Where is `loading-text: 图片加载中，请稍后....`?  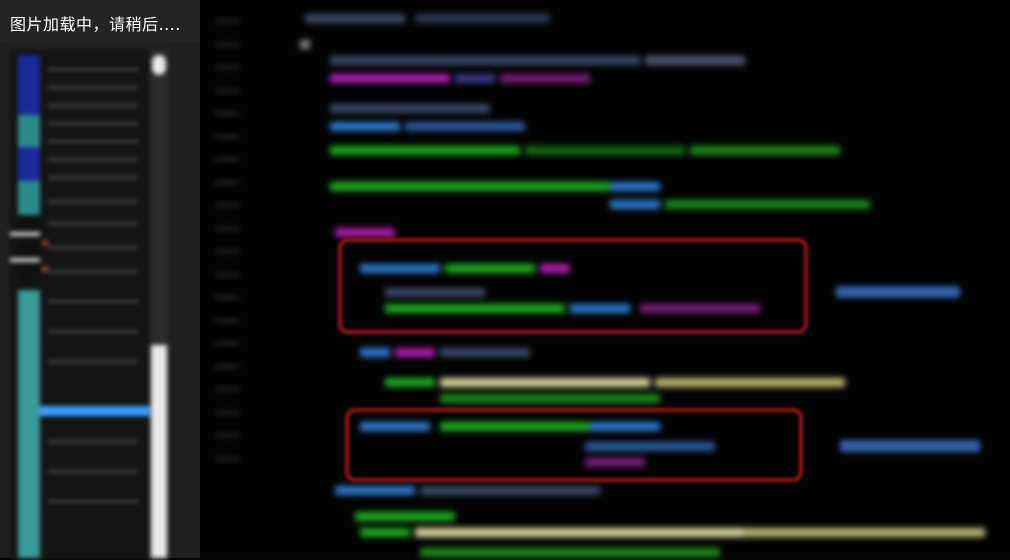 loading-text: 图片加载中，请稍后.... is located at coordinates (95, 24).